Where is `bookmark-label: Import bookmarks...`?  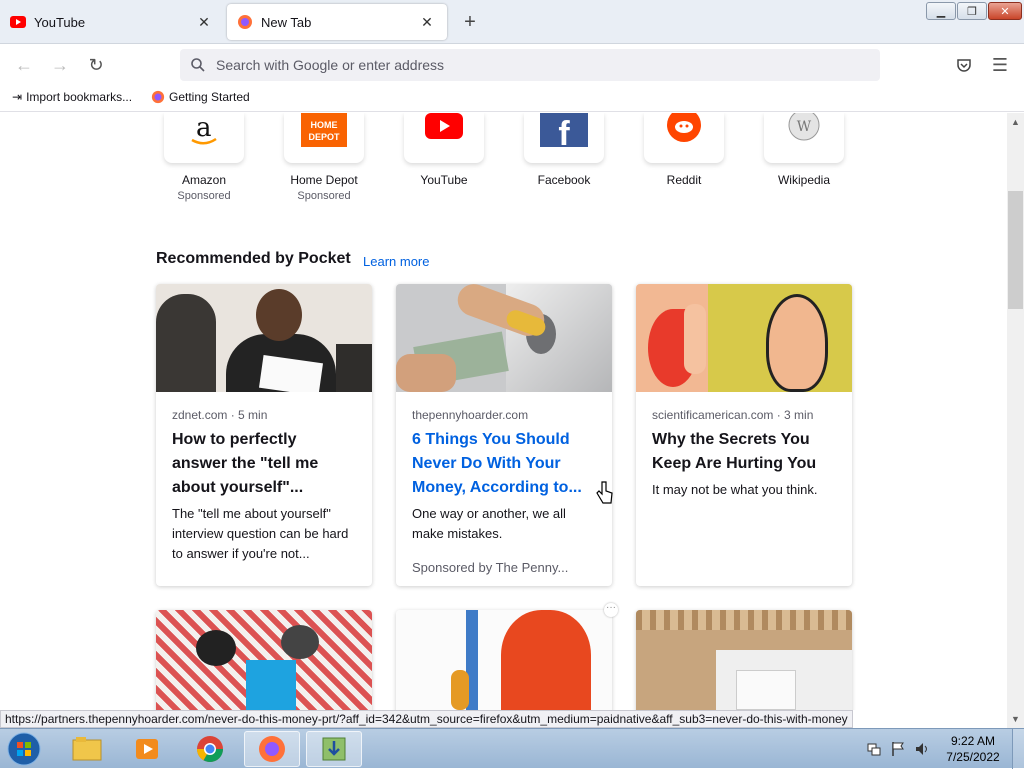
bookmark-label: Import bookmarks... is located at coordinates (79, 97).